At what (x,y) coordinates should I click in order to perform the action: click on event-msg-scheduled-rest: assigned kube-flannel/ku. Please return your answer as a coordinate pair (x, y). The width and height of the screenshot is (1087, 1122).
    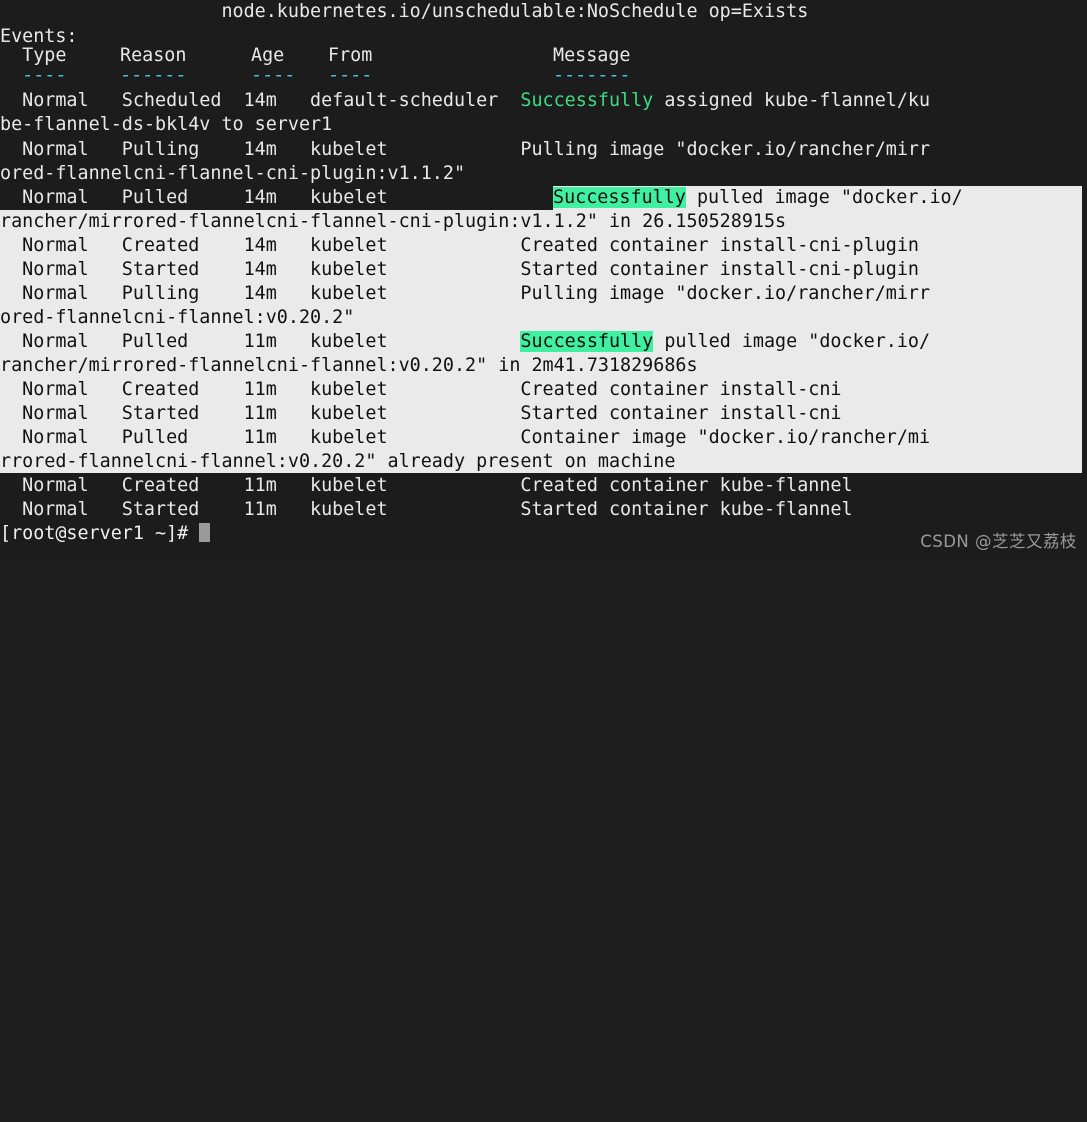
    Looking at the image, I should click on (792, 100).